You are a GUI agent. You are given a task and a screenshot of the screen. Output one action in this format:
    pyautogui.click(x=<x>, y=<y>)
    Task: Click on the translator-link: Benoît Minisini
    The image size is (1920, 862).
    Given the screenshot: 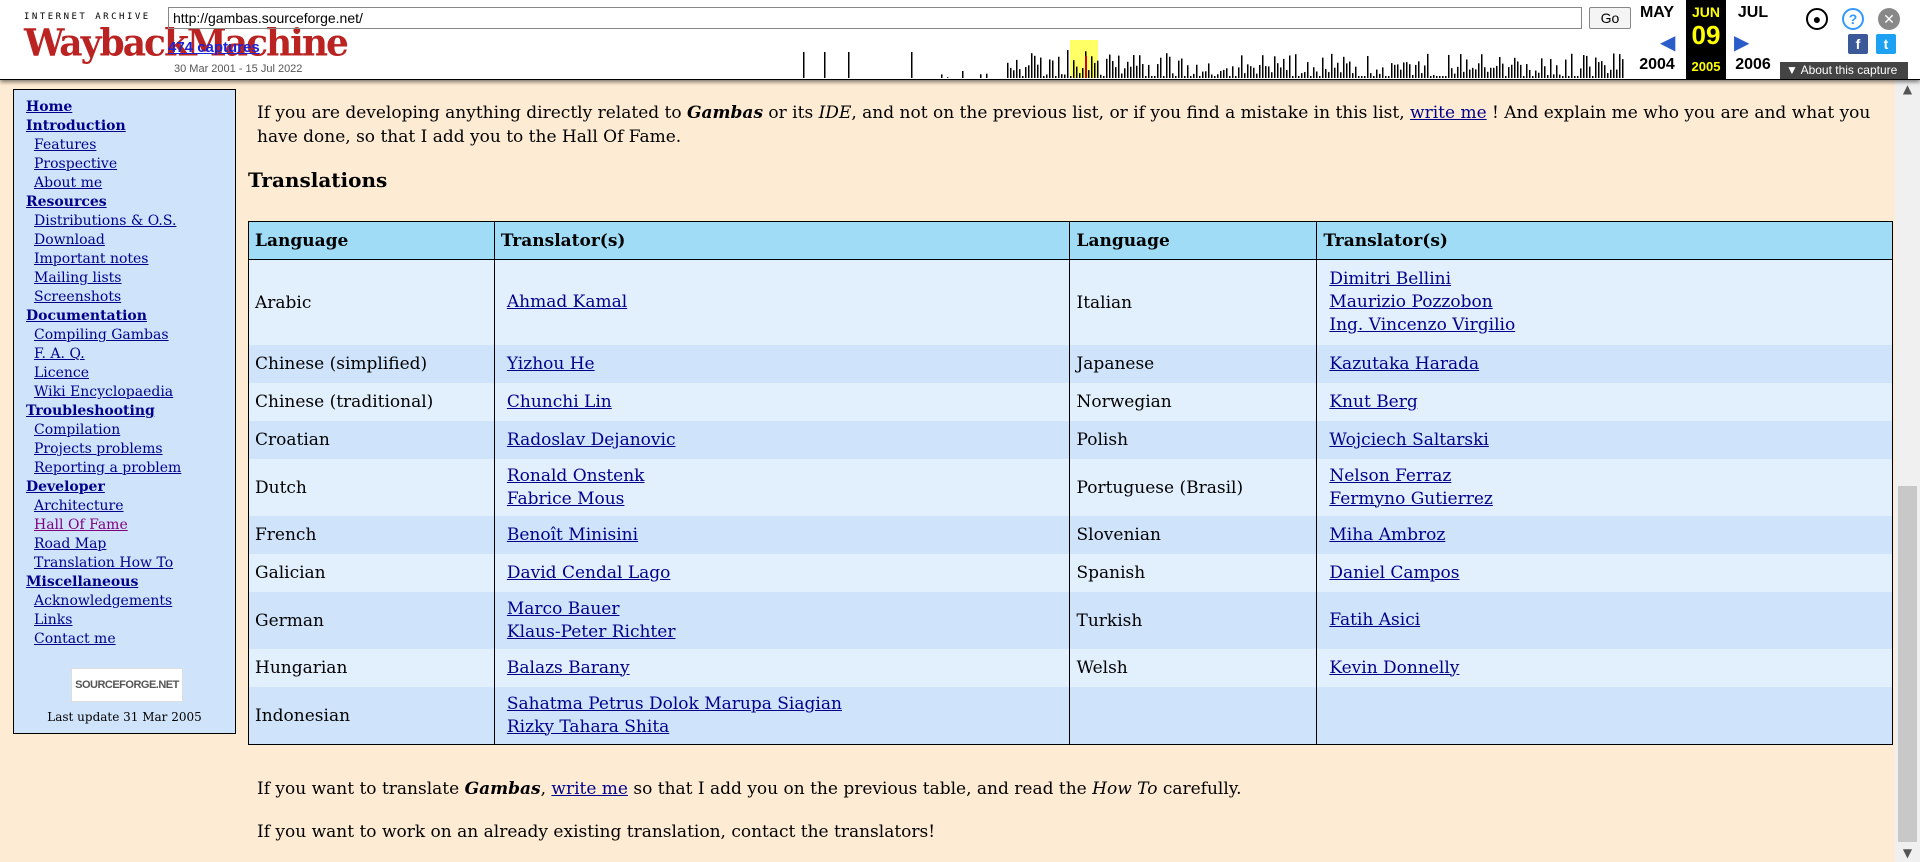 What is the action you would take?
    pyautogui.click(x=782, y=535)
    